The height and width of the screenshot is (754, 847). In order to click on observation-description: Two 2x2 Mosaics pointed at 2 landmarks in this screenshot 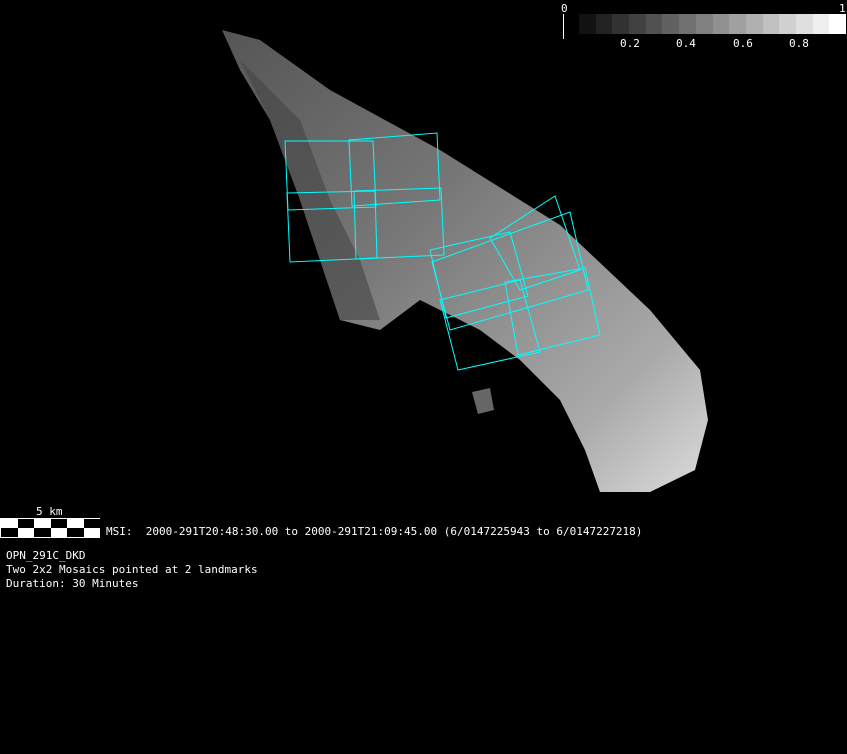, I will do `click(132, 569)`.